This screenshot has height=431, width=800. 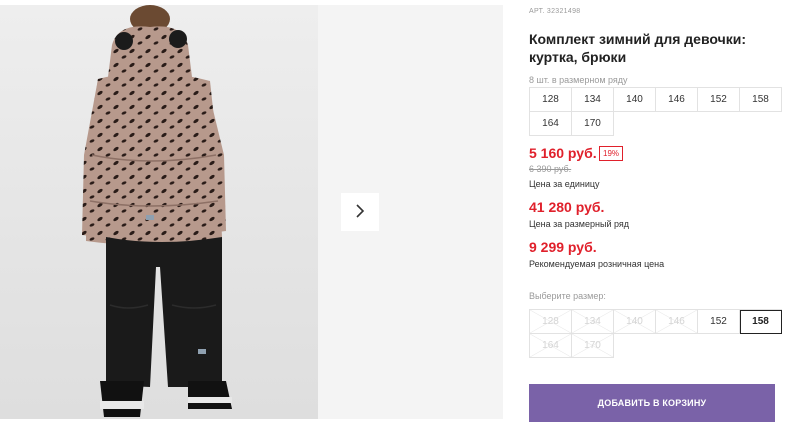 I want to click on size-option: 164, so click(x=551, y=346).